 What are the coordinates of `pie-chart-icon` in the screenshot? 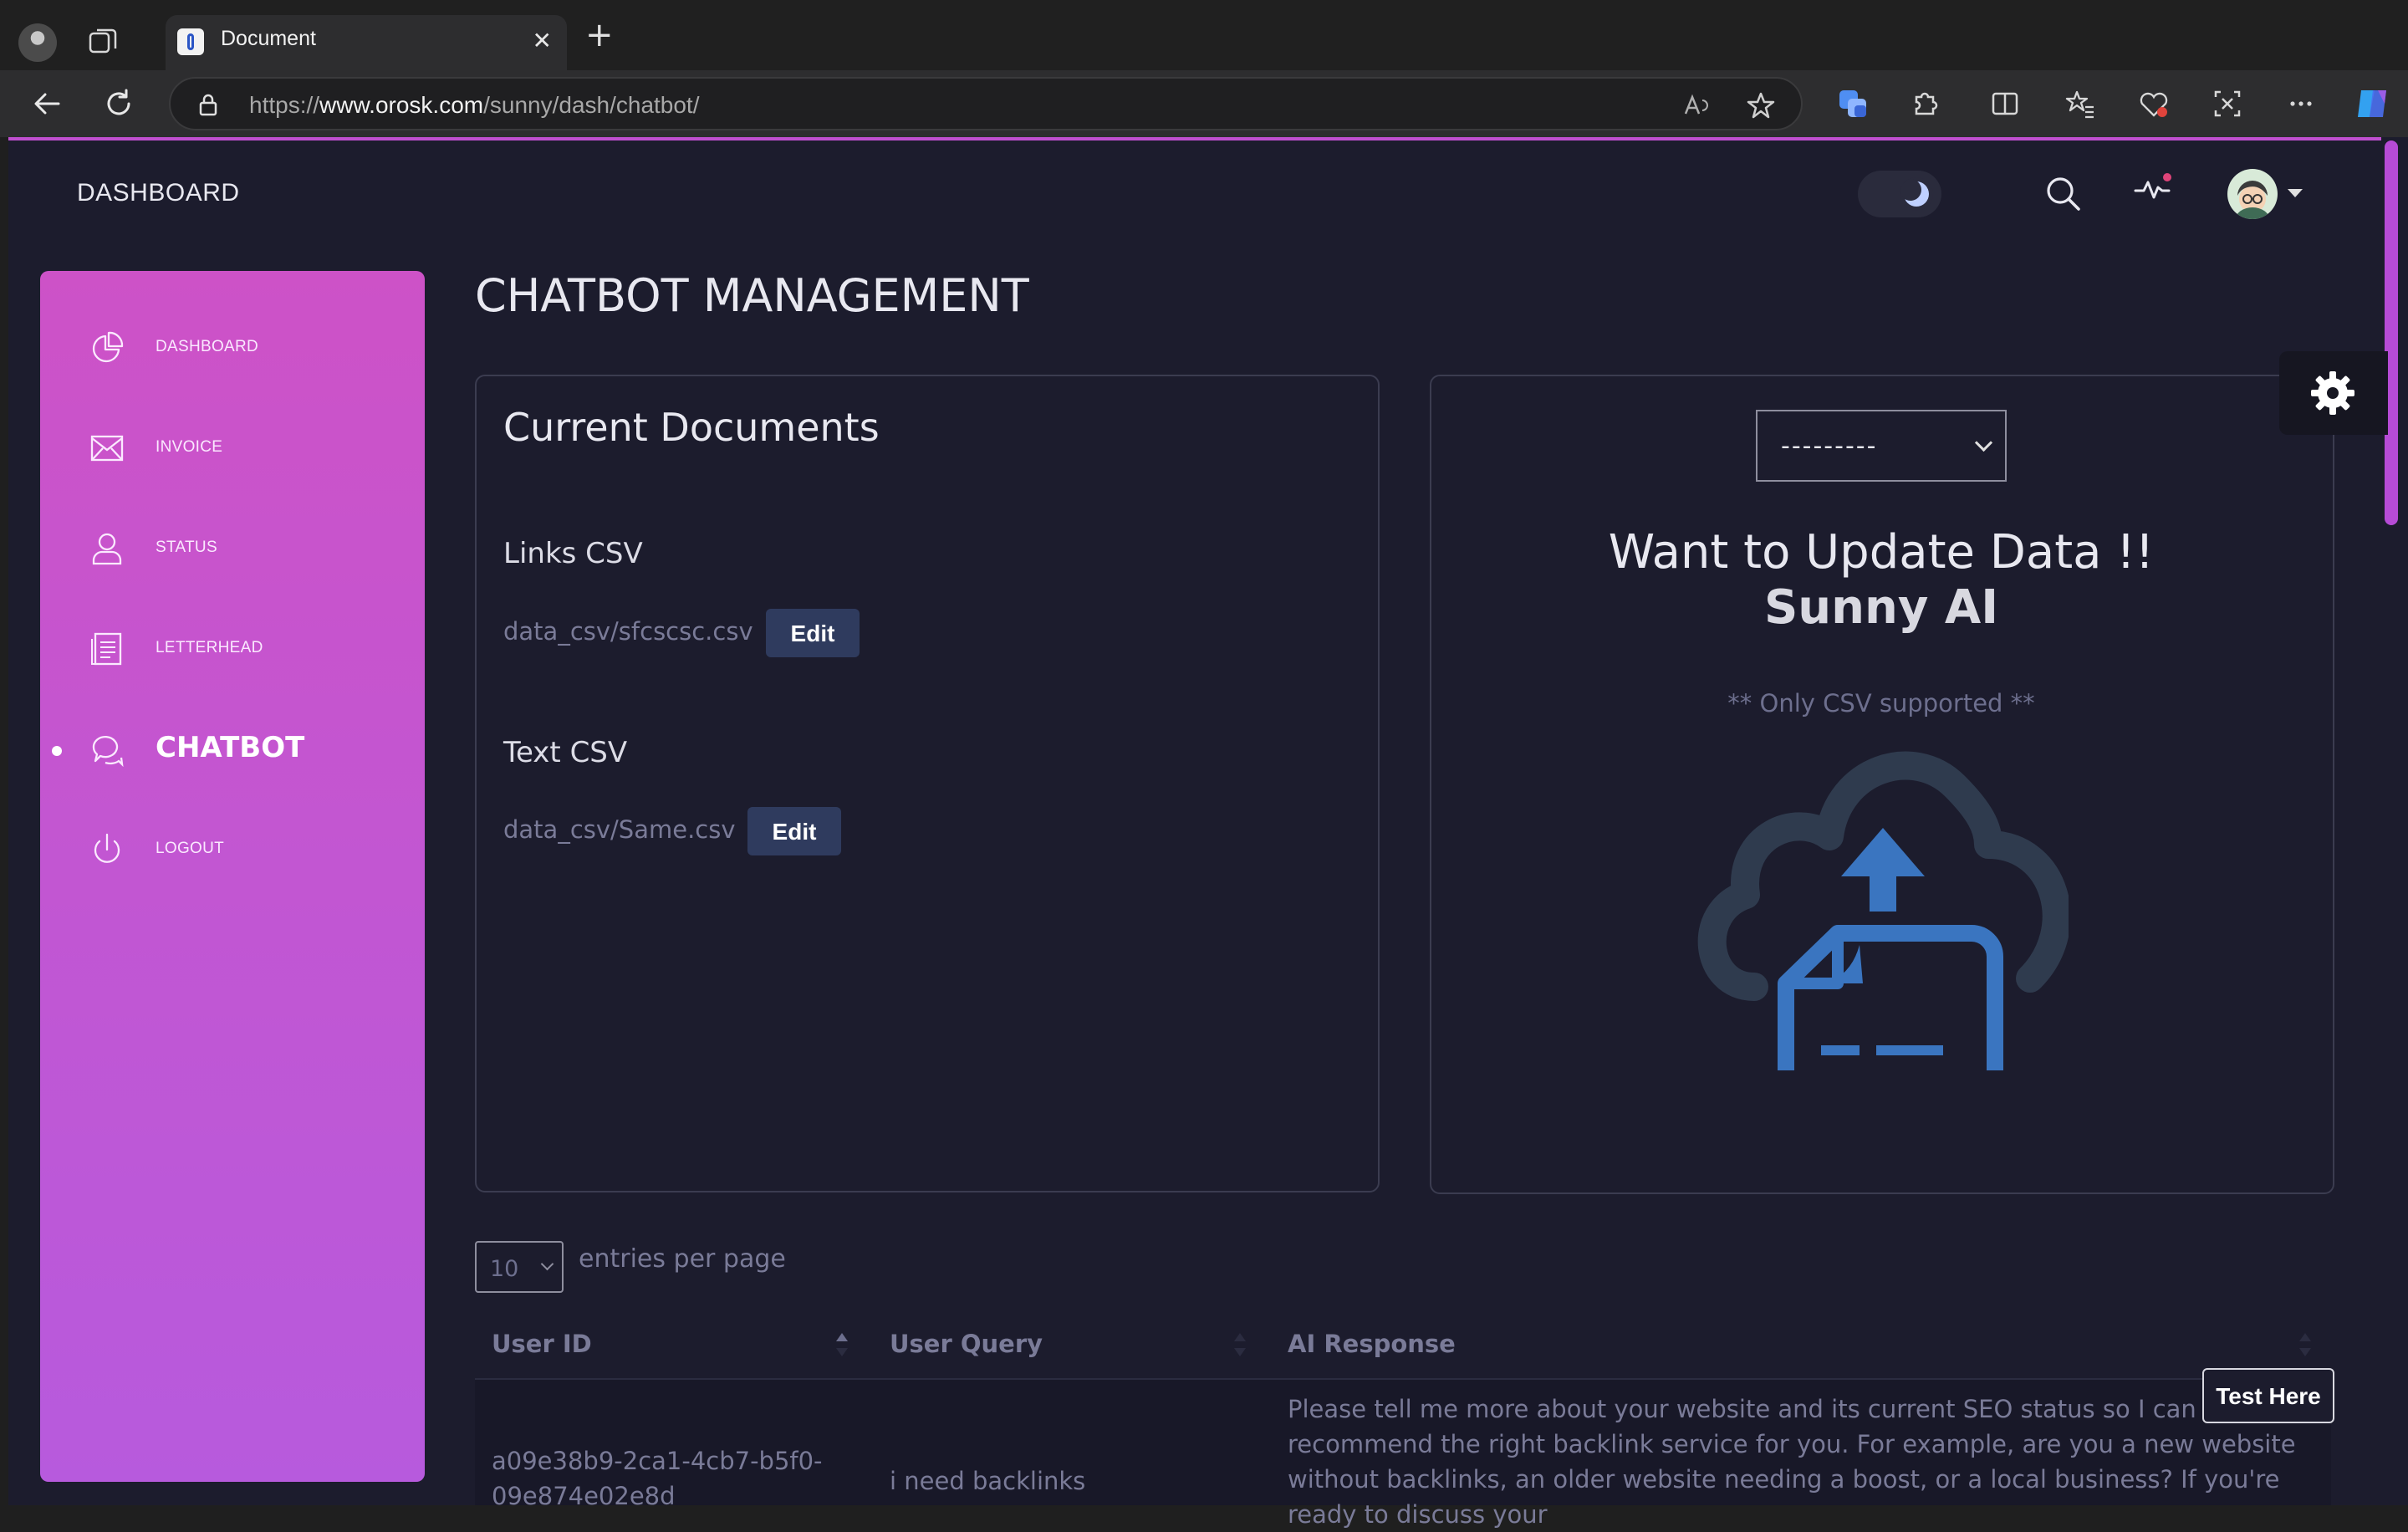 It's located at (108, 347).